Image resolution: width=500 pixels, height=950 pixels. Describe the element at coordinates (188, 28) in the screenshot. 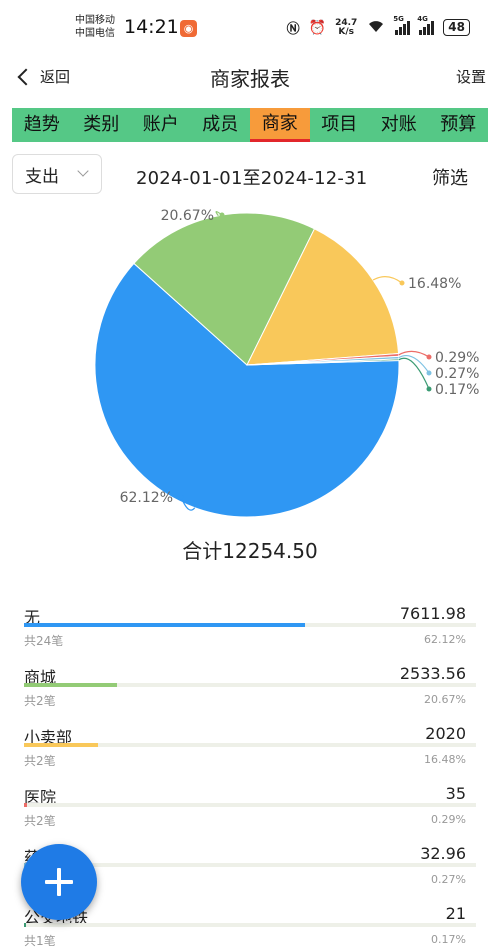

I see `app-notification-icon: ◉` at that location.